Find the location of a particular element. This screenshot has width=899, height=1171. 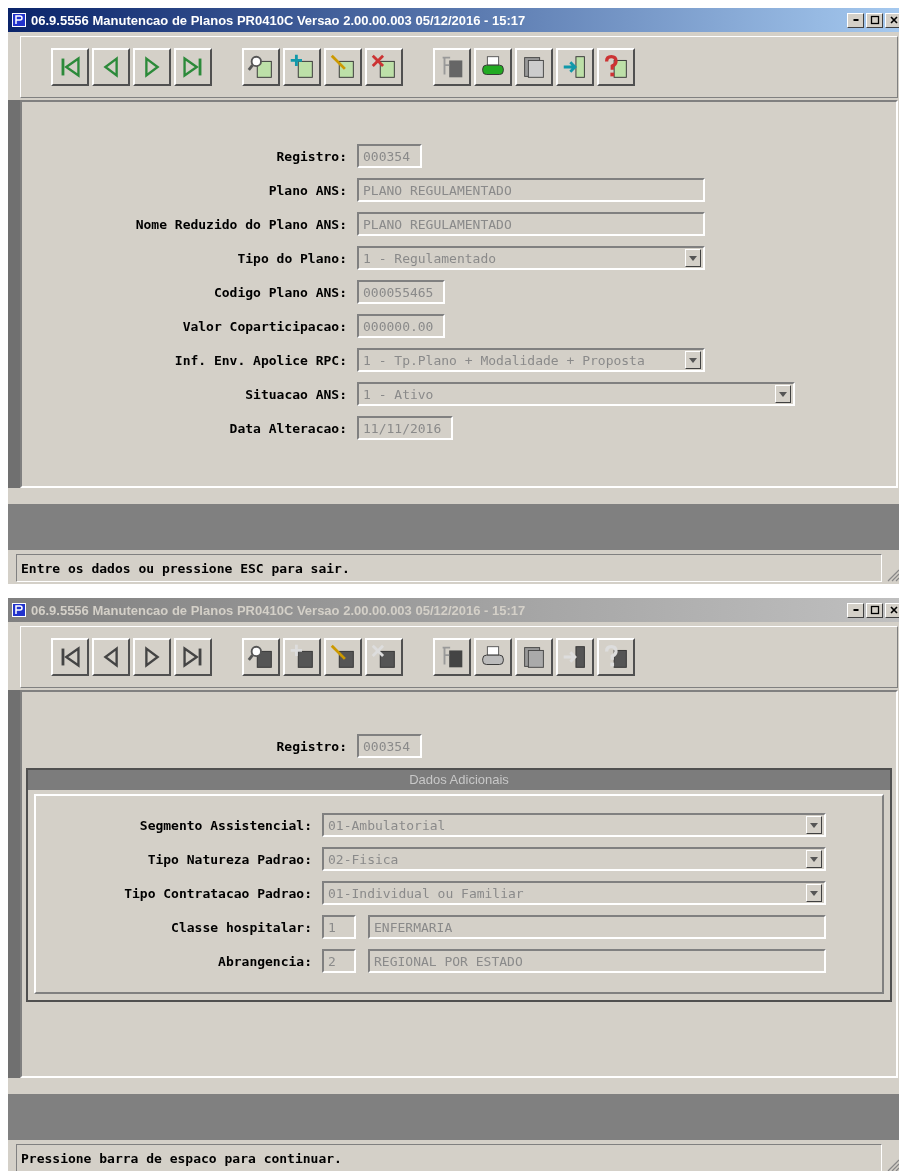

text-field: 11/11/2016 is located at coordinates (405, 428).